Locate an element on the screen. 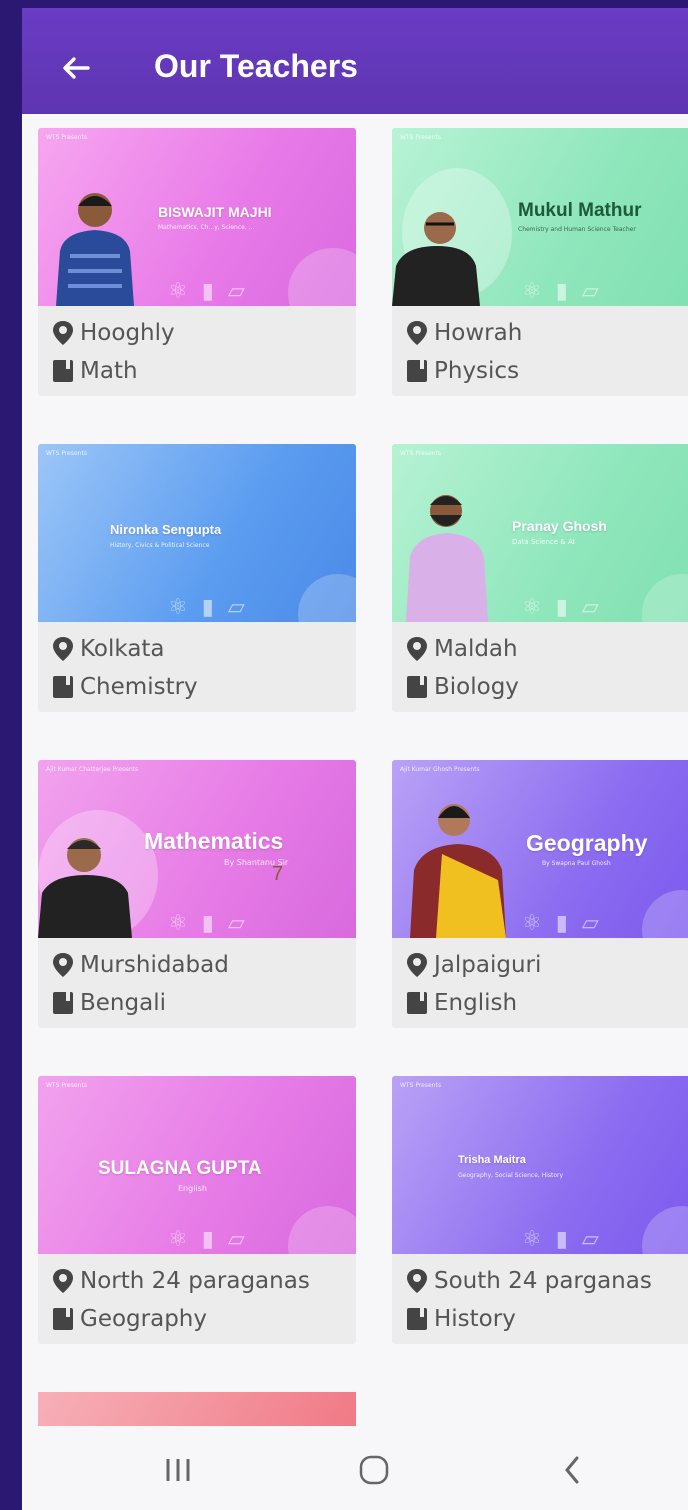 This screenshot has height=1510, width=688. subject-row: Math is located at coordinates (113, 371).